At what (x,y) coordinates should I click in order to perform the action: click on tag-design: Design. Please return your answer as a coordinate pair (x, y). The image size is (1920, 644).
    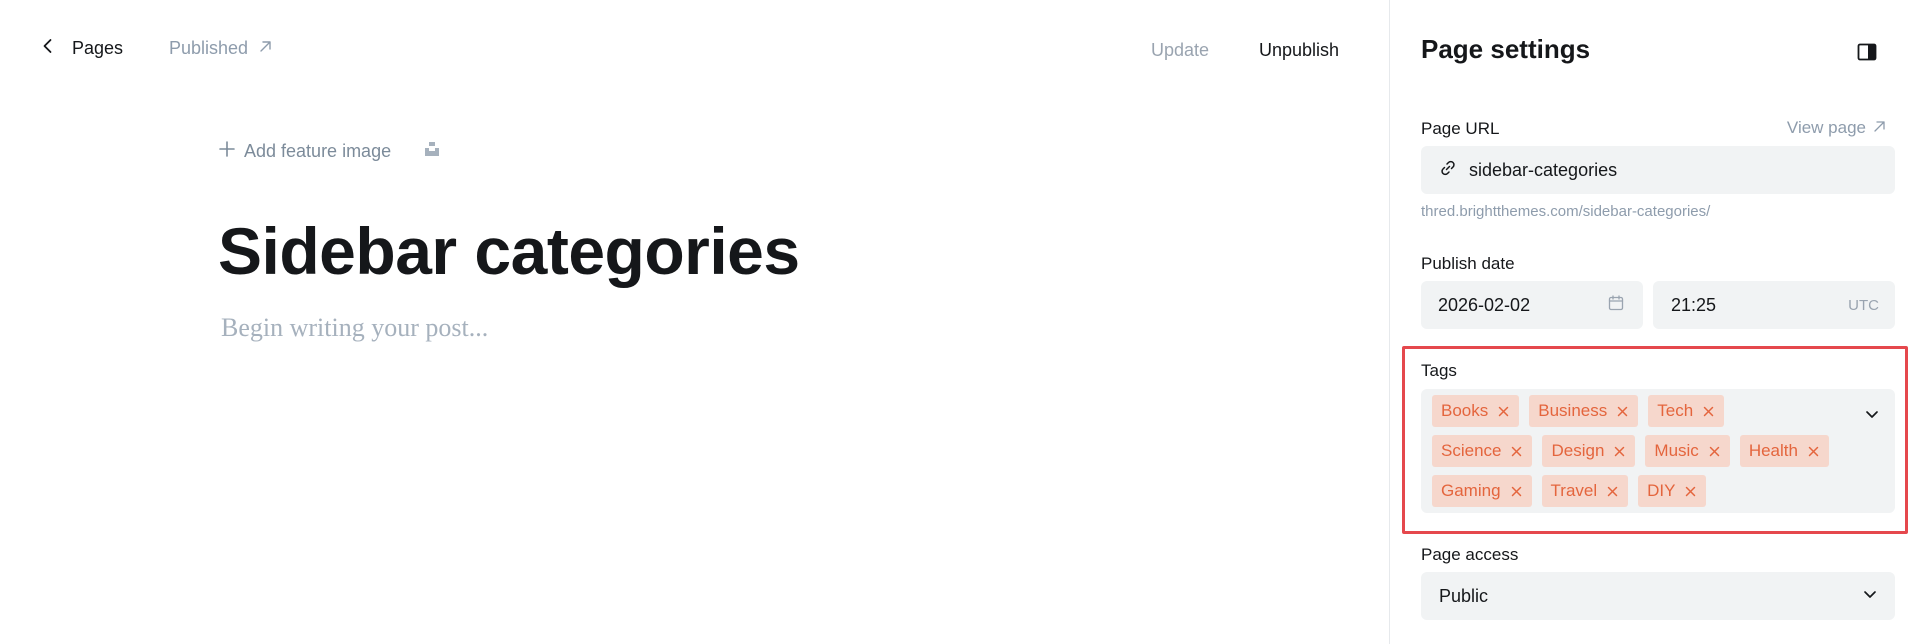
    Looking at the image, I should click on (1589, 451).